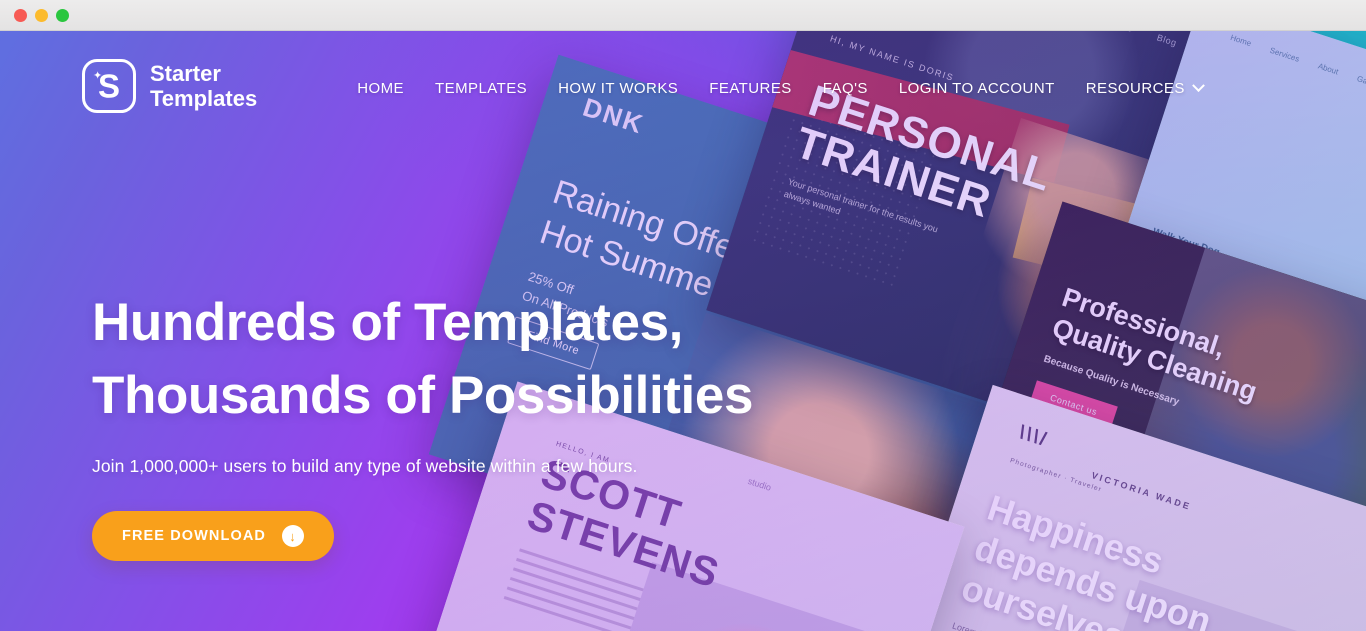 This screenshot has height=631, width=1366. Describe the element at coordinates (185, 73) in the screenshot. I see `brand-line-1: Starter` at that location.